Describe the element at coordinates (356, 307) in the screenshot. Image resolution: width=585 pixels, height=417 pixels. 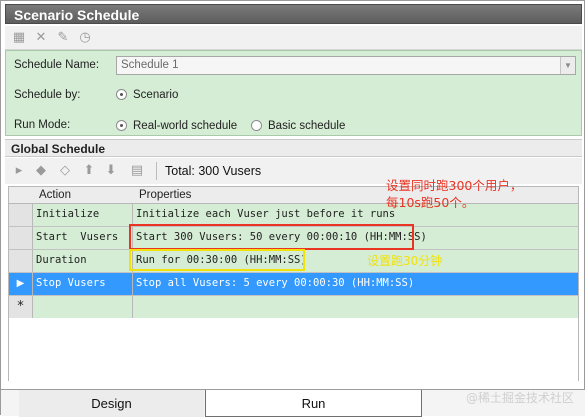
I see `new-row-properties-cell` at that location.